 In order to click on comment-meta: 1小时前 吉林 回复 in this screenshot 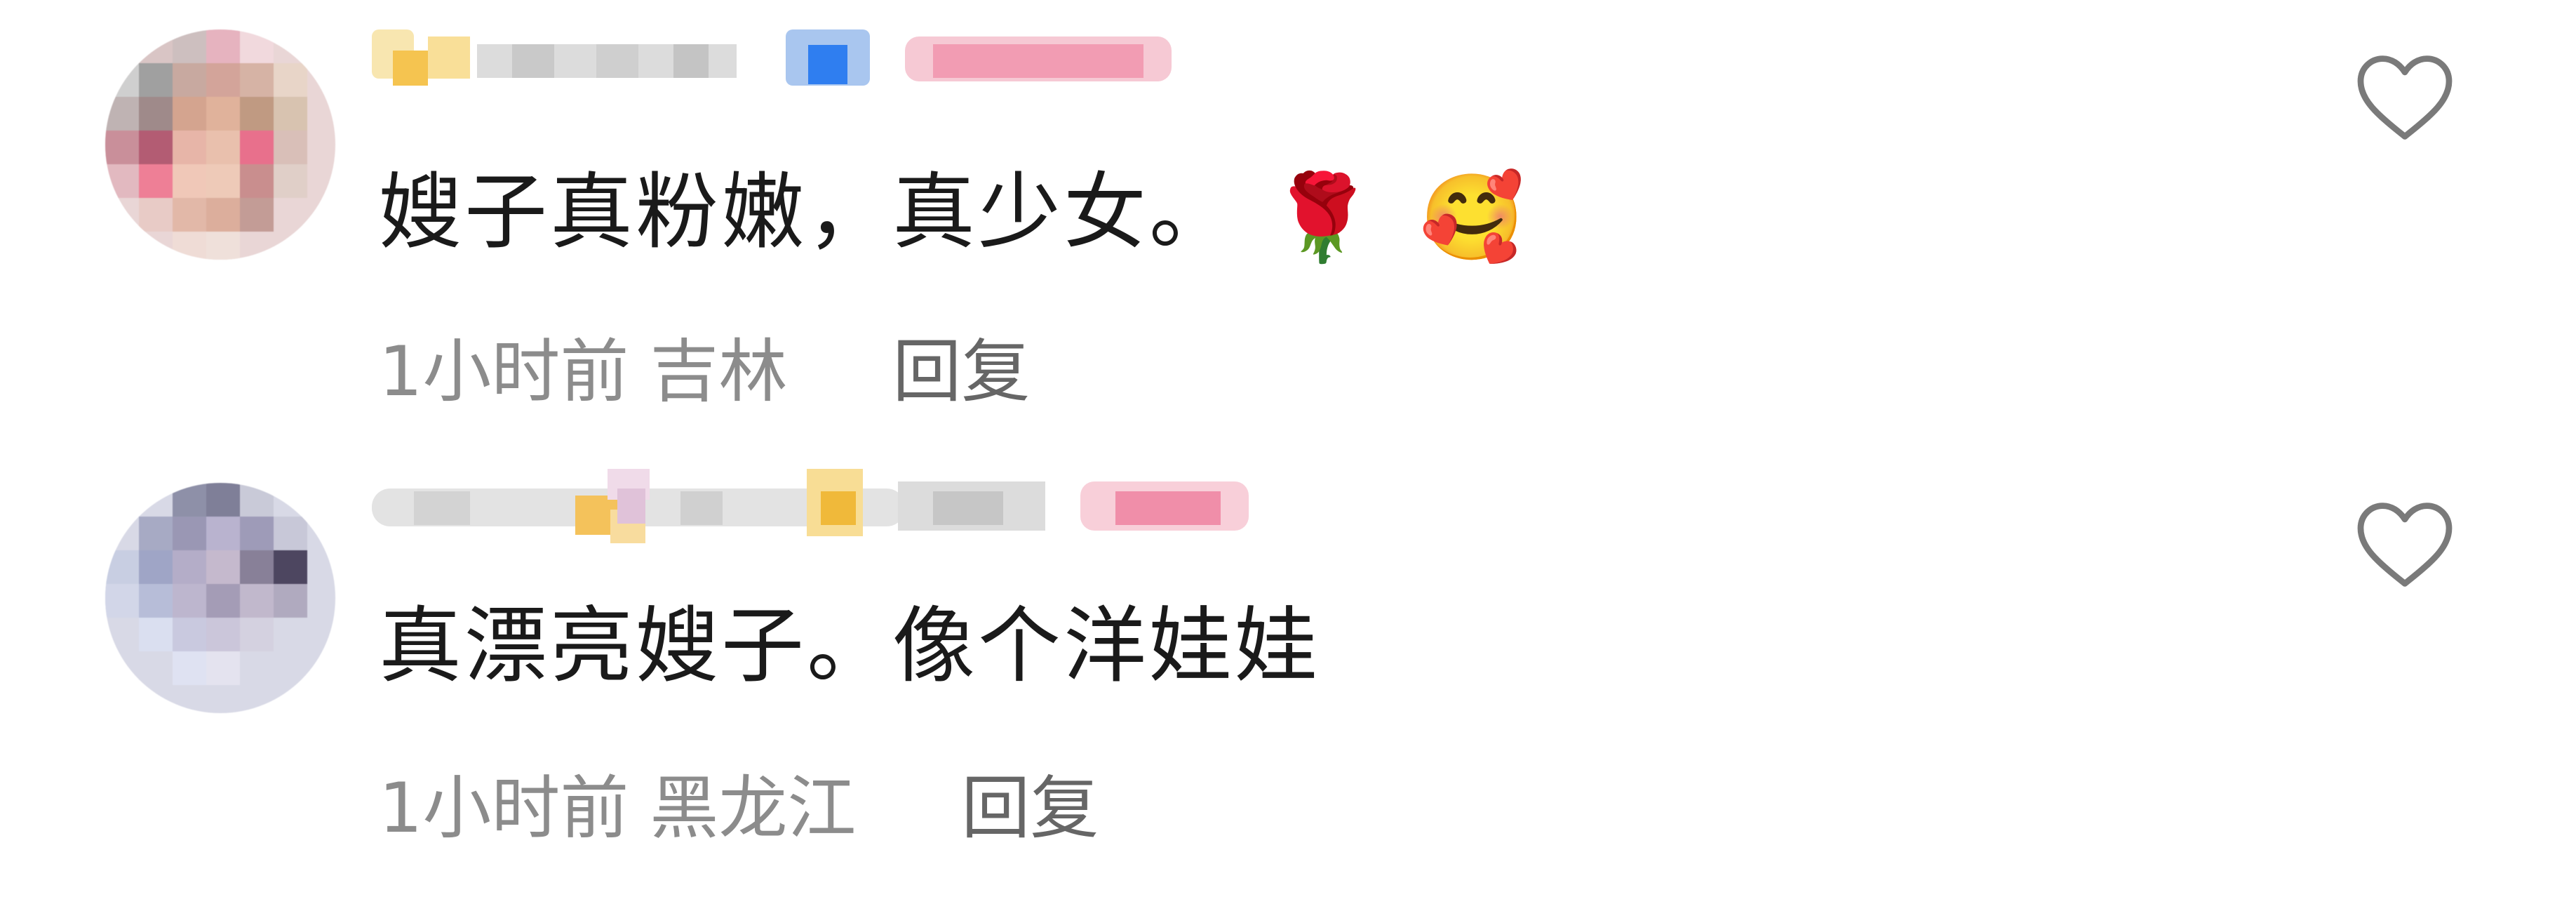, I will do `click(704, 372)`.